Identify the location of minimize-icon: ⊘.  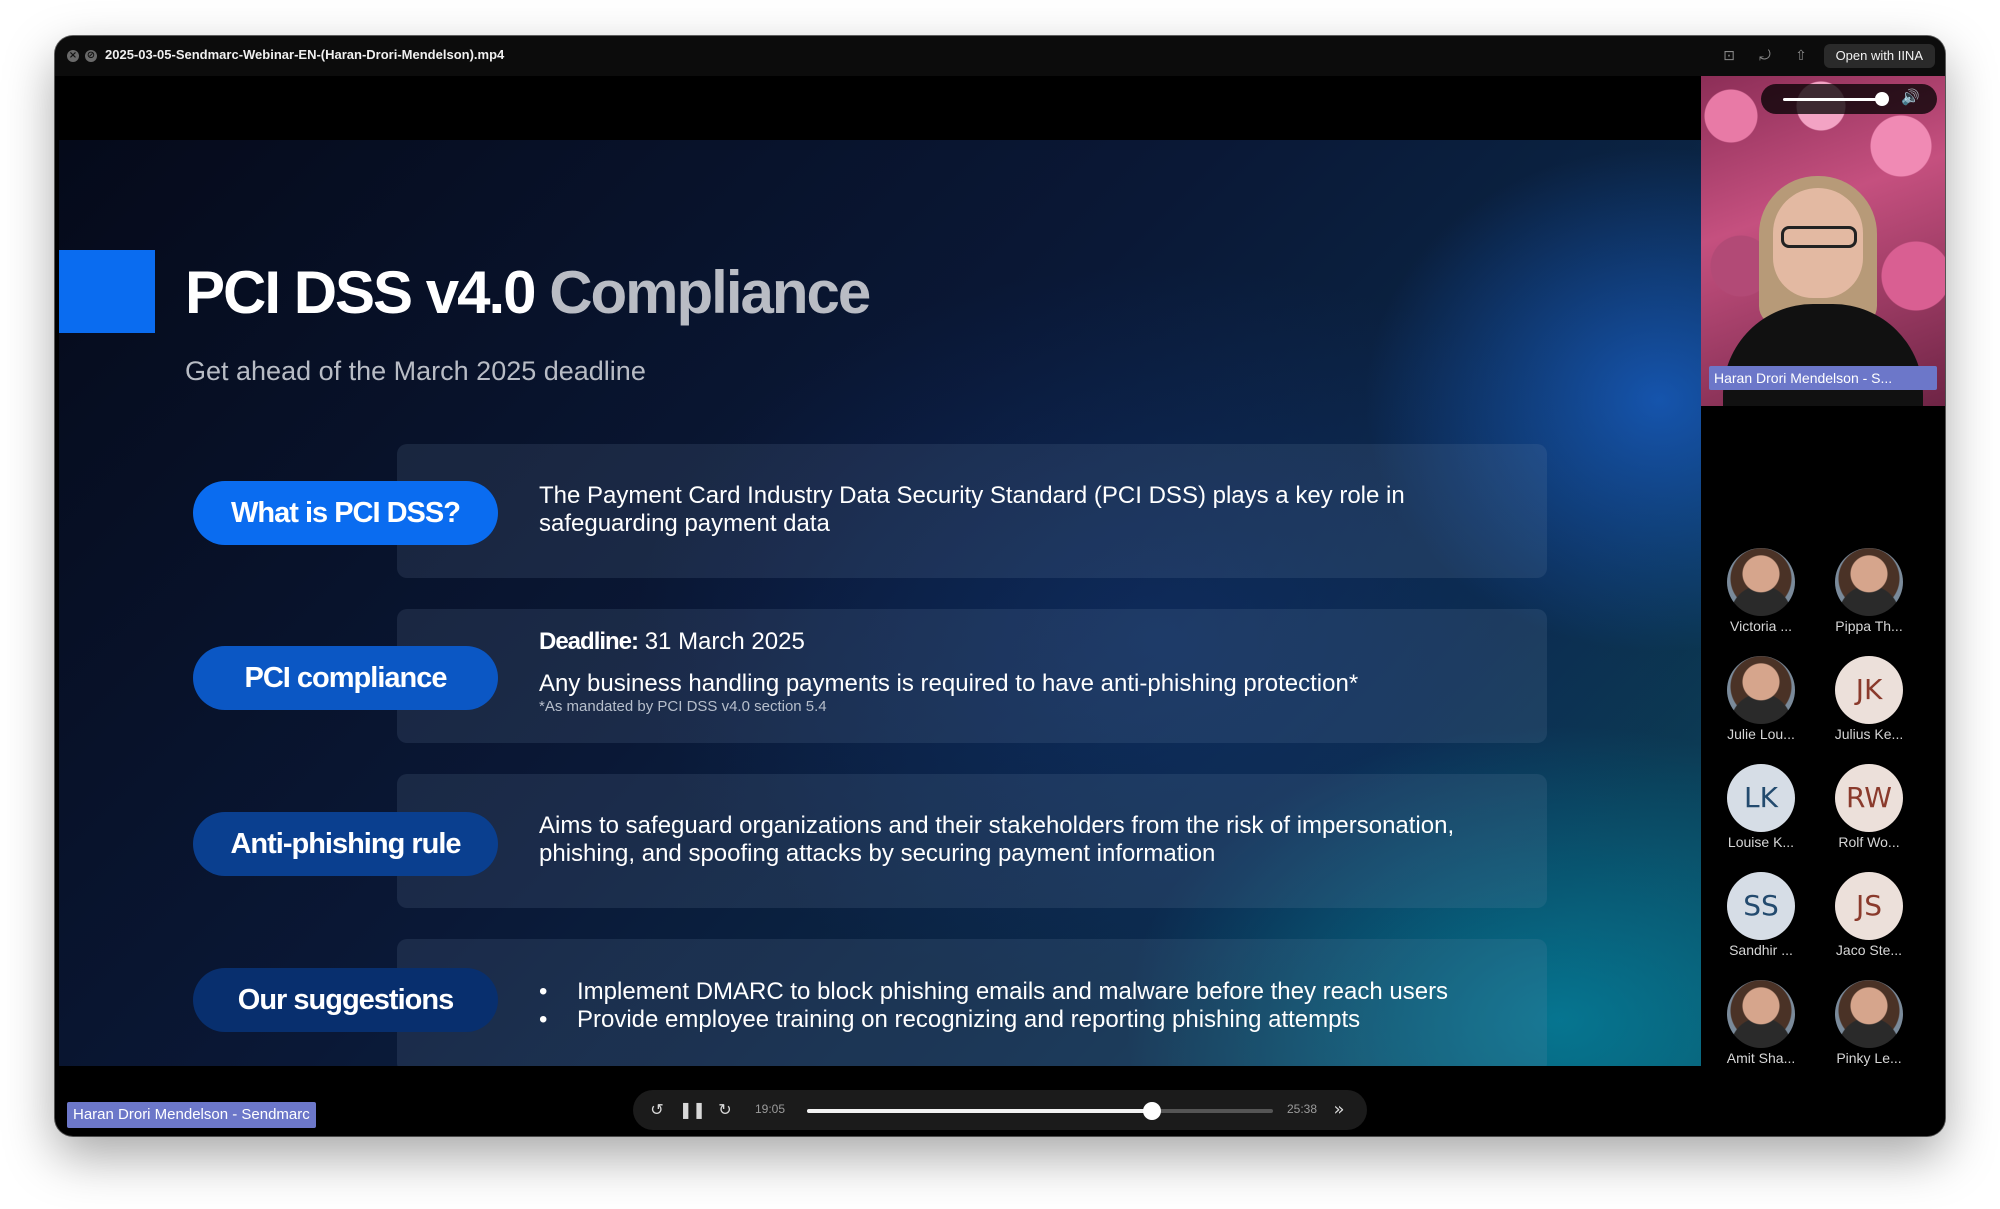
(91, 56).